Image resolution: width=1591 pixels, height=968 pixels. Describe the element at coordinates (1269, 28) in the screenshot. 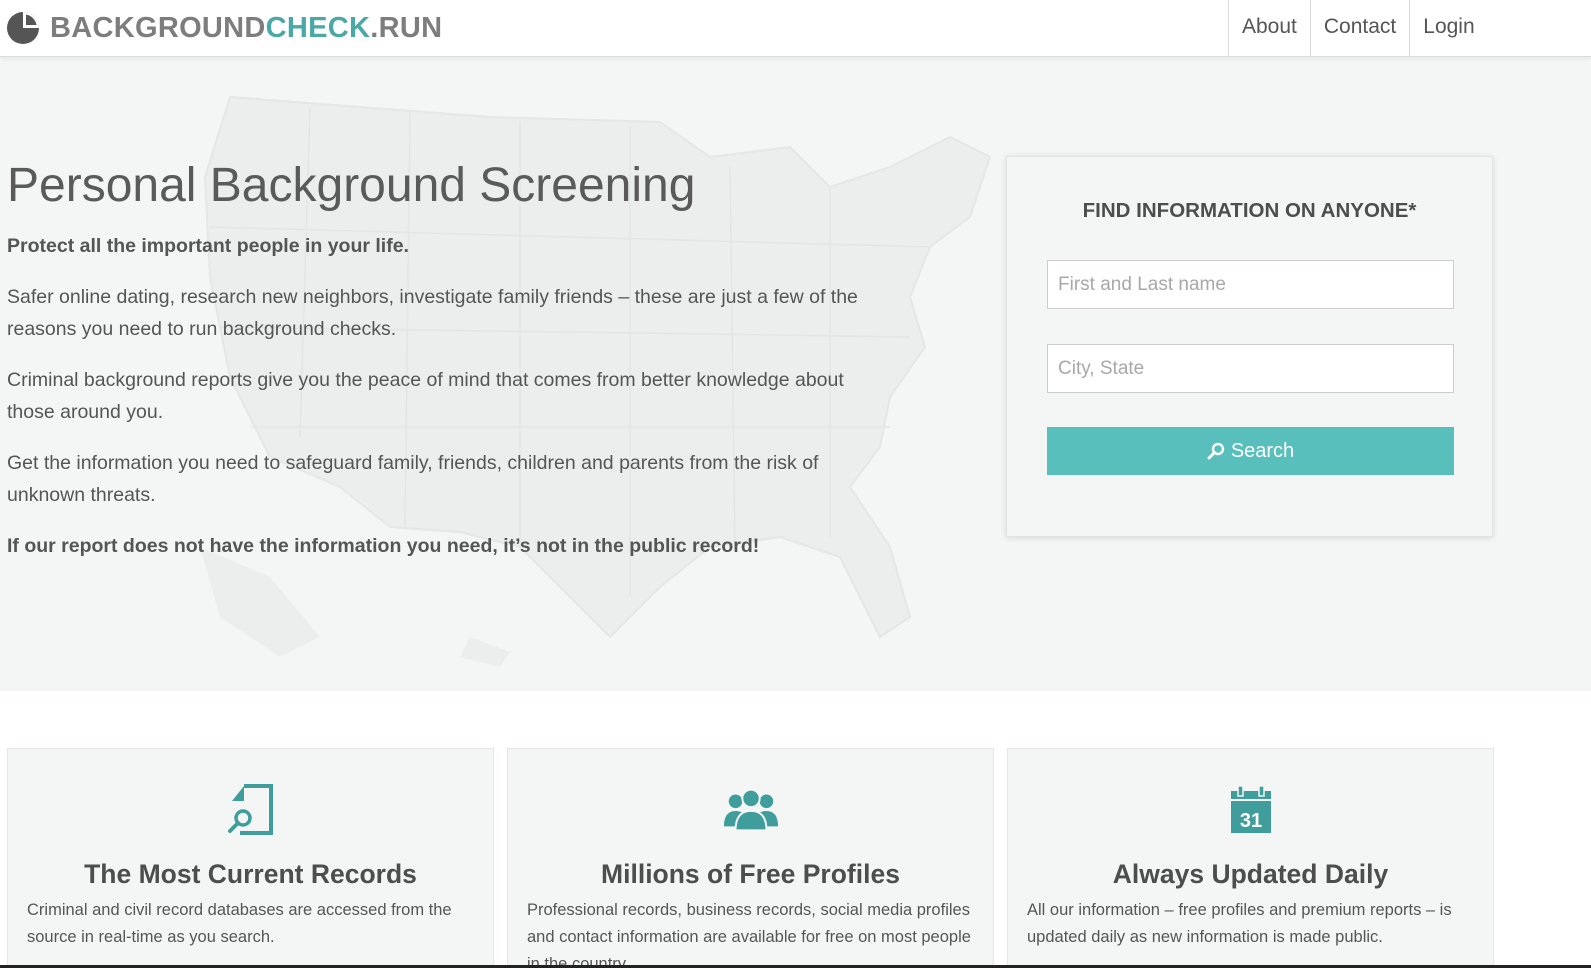

I see `nav-about-link: About` at that location.